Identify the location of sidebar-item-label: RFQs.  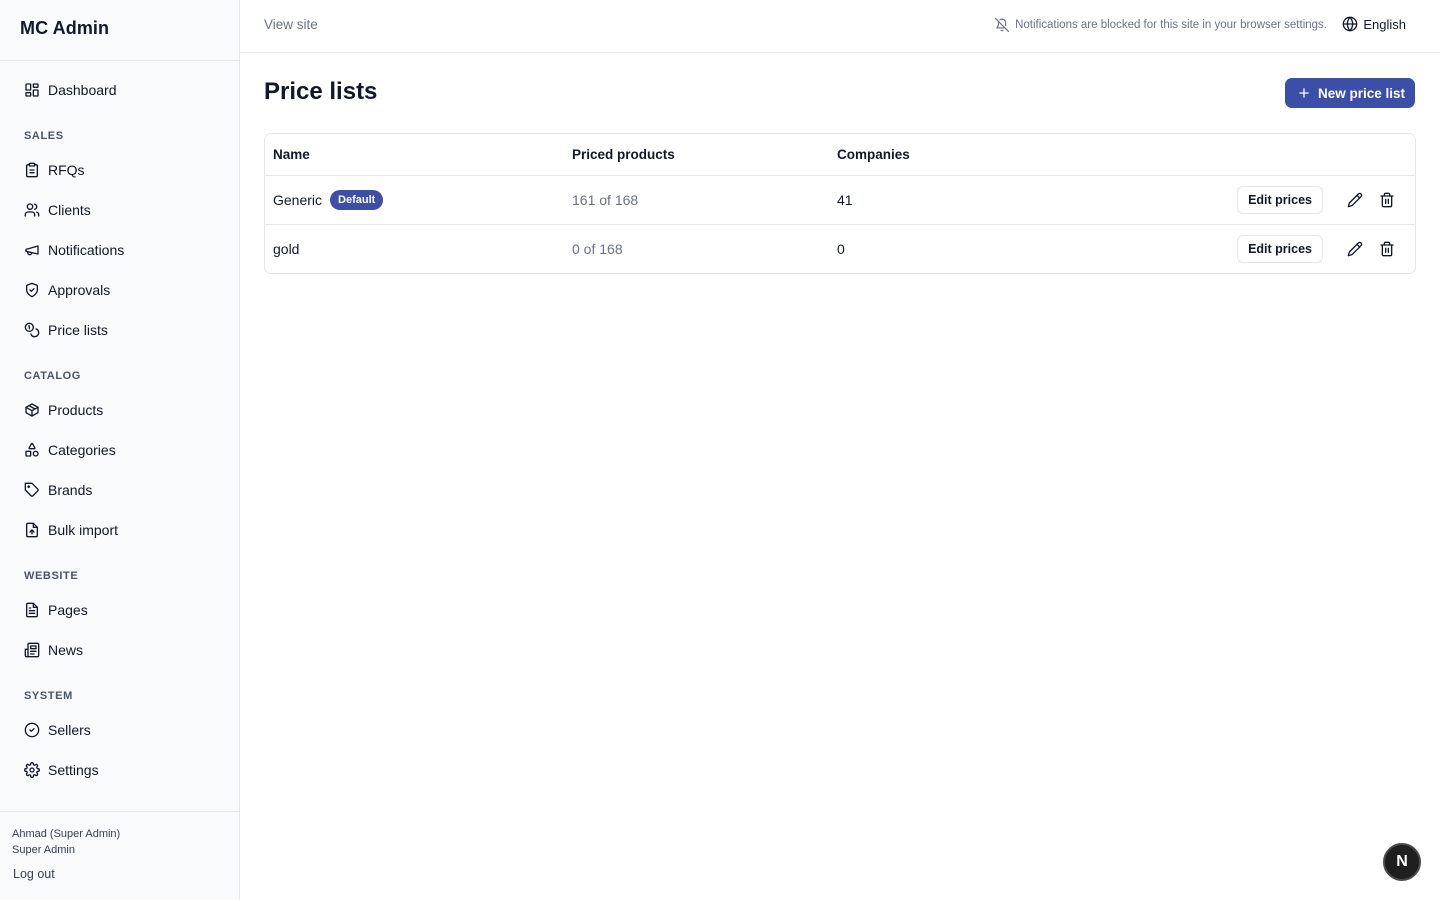
(66, 170).